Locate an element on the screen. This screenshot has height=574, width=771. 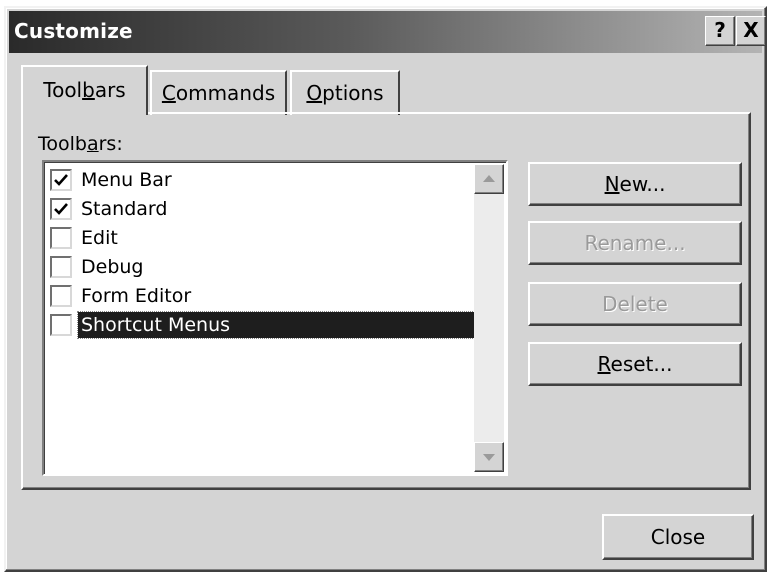
list-item: Debug is located at coordinates (261, 267).